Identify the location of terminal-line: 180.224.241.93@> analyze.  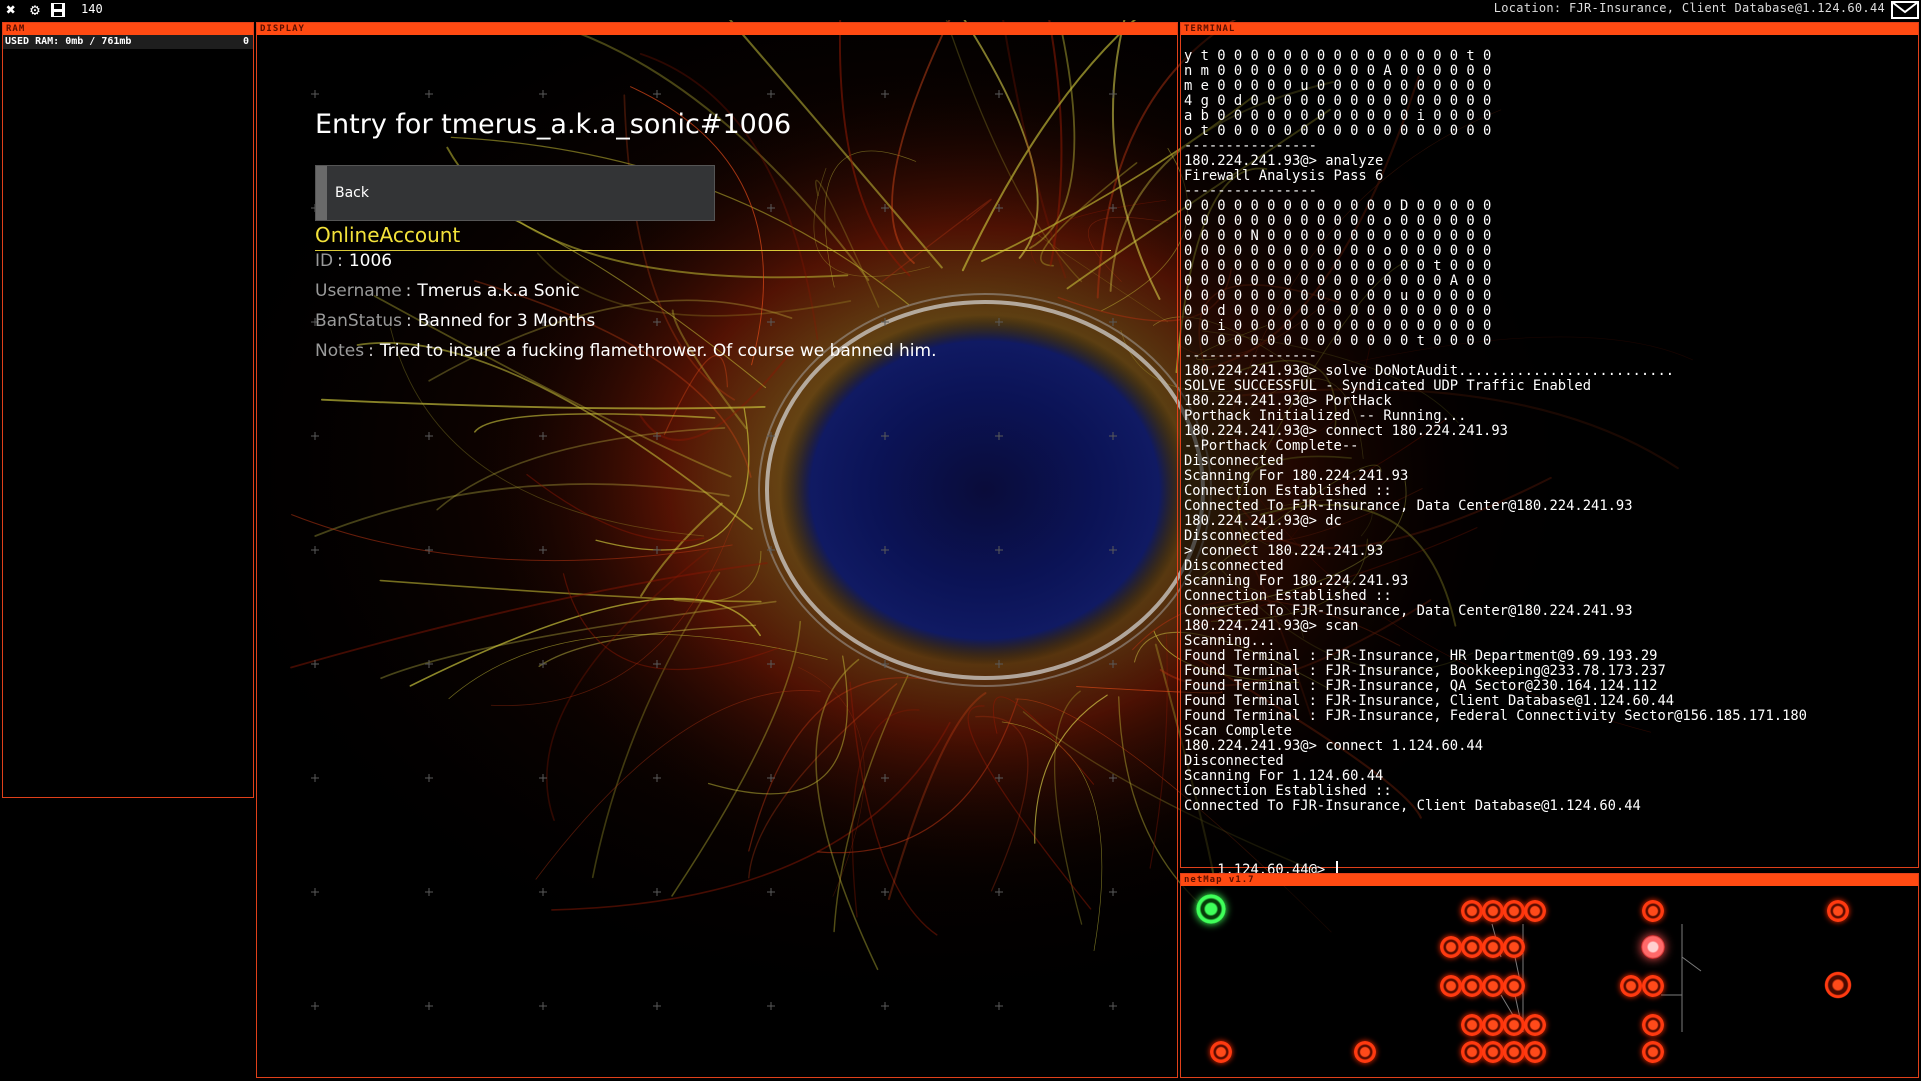
(1284, 161).